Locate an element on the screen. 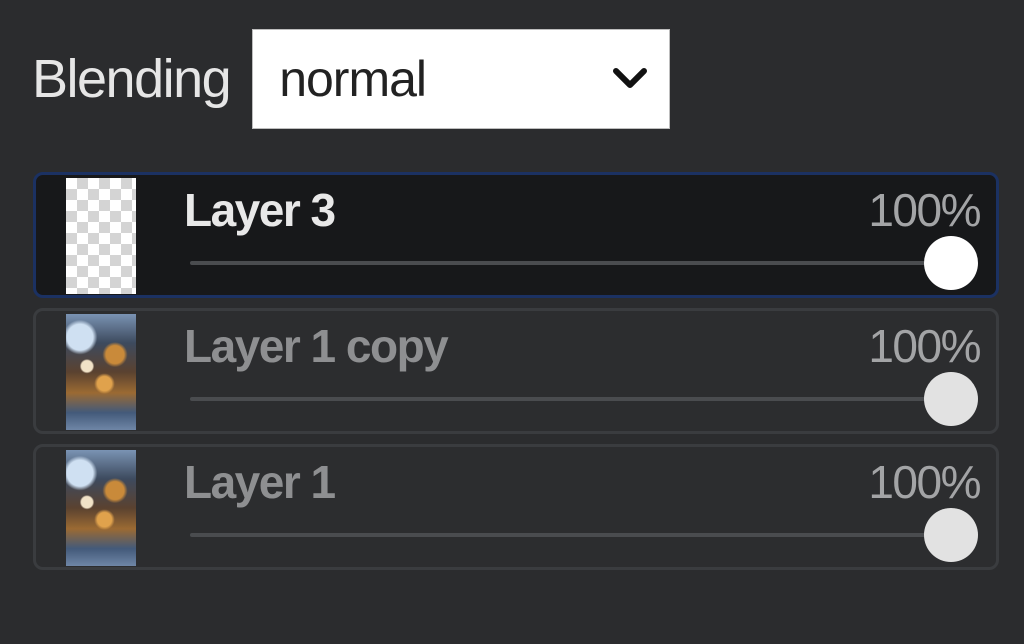  blending-row: Blending normal is located at coordinates (351, 79).